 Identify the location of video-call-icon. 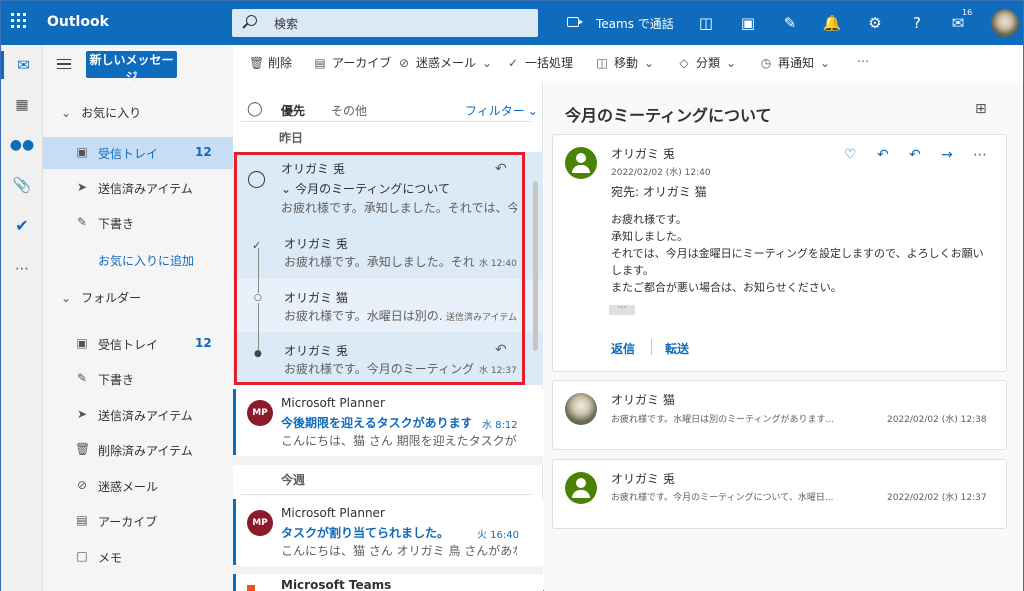
(575, 22).